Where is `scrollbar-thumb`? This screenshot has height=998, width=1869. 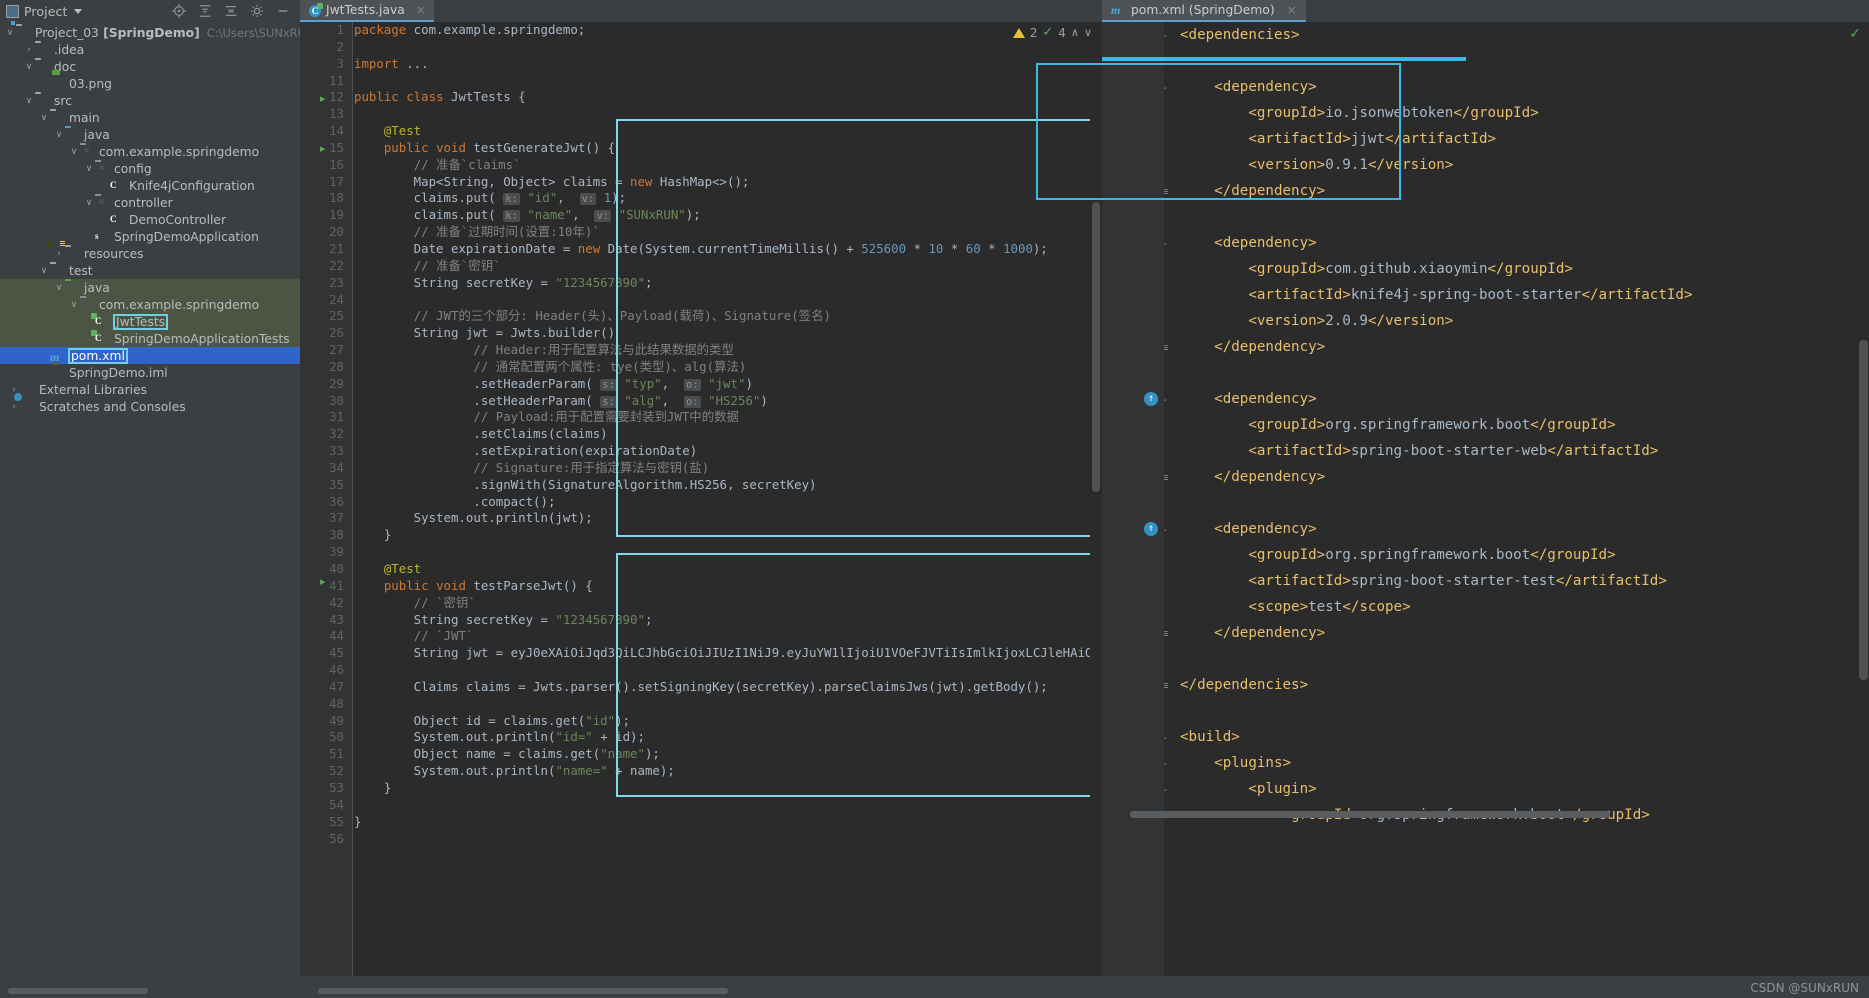
scrollbar-thumb is located at coordinates (1096, 347).